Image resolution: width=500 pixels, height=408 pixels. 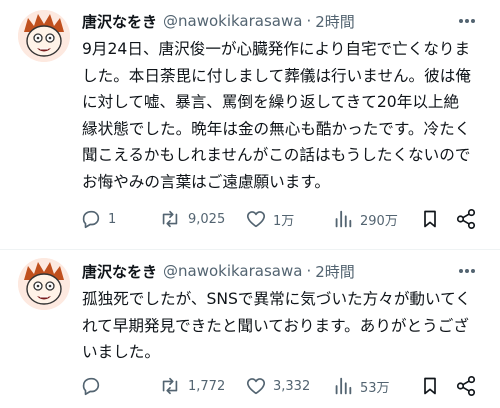 What do you see at coordinates (207, 219) in the screenshot?
I see `retweet-count: 9,025` at bounding box center [207, 219].